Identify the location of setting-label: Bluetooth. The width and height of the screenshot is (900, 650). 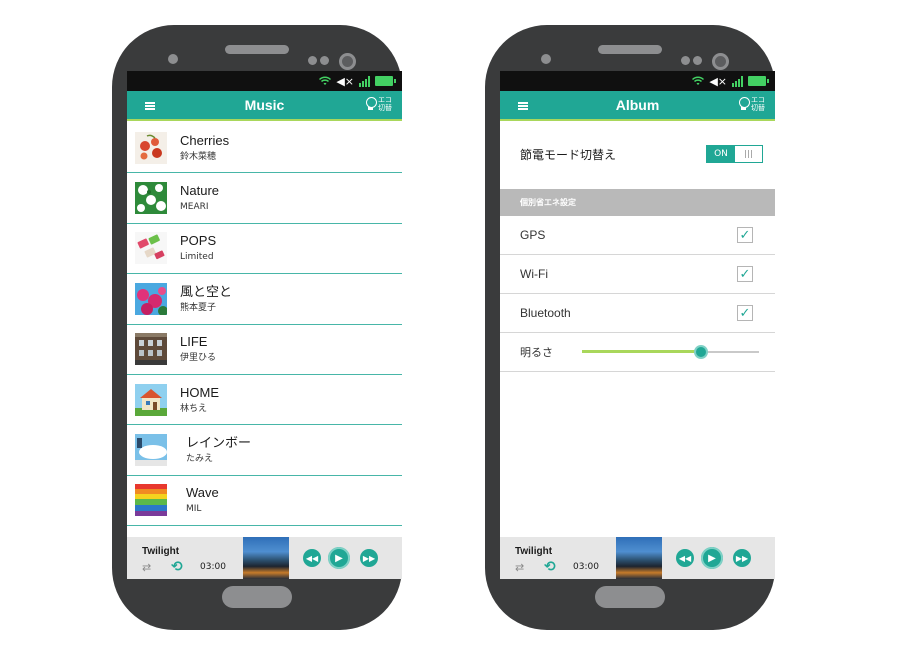
(545, 313).